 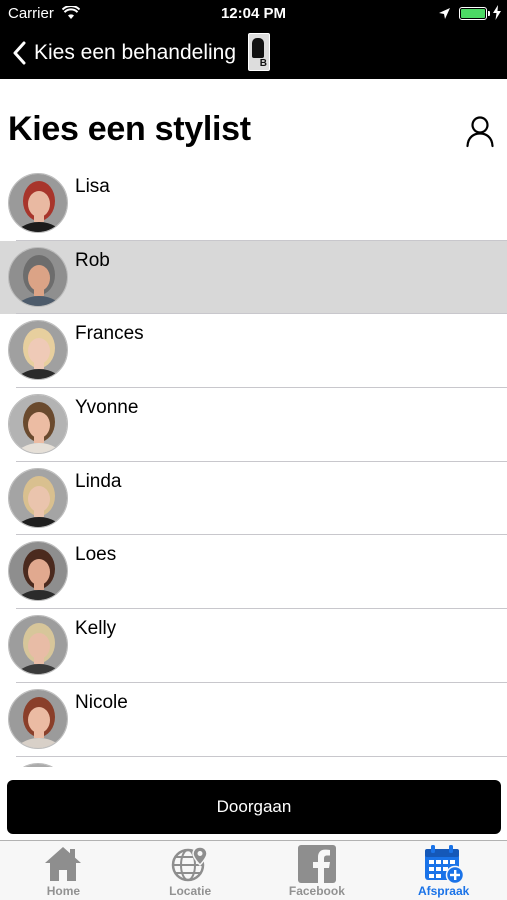 I want to click on stylist-row: Nicole, so click(x=253, y=720).